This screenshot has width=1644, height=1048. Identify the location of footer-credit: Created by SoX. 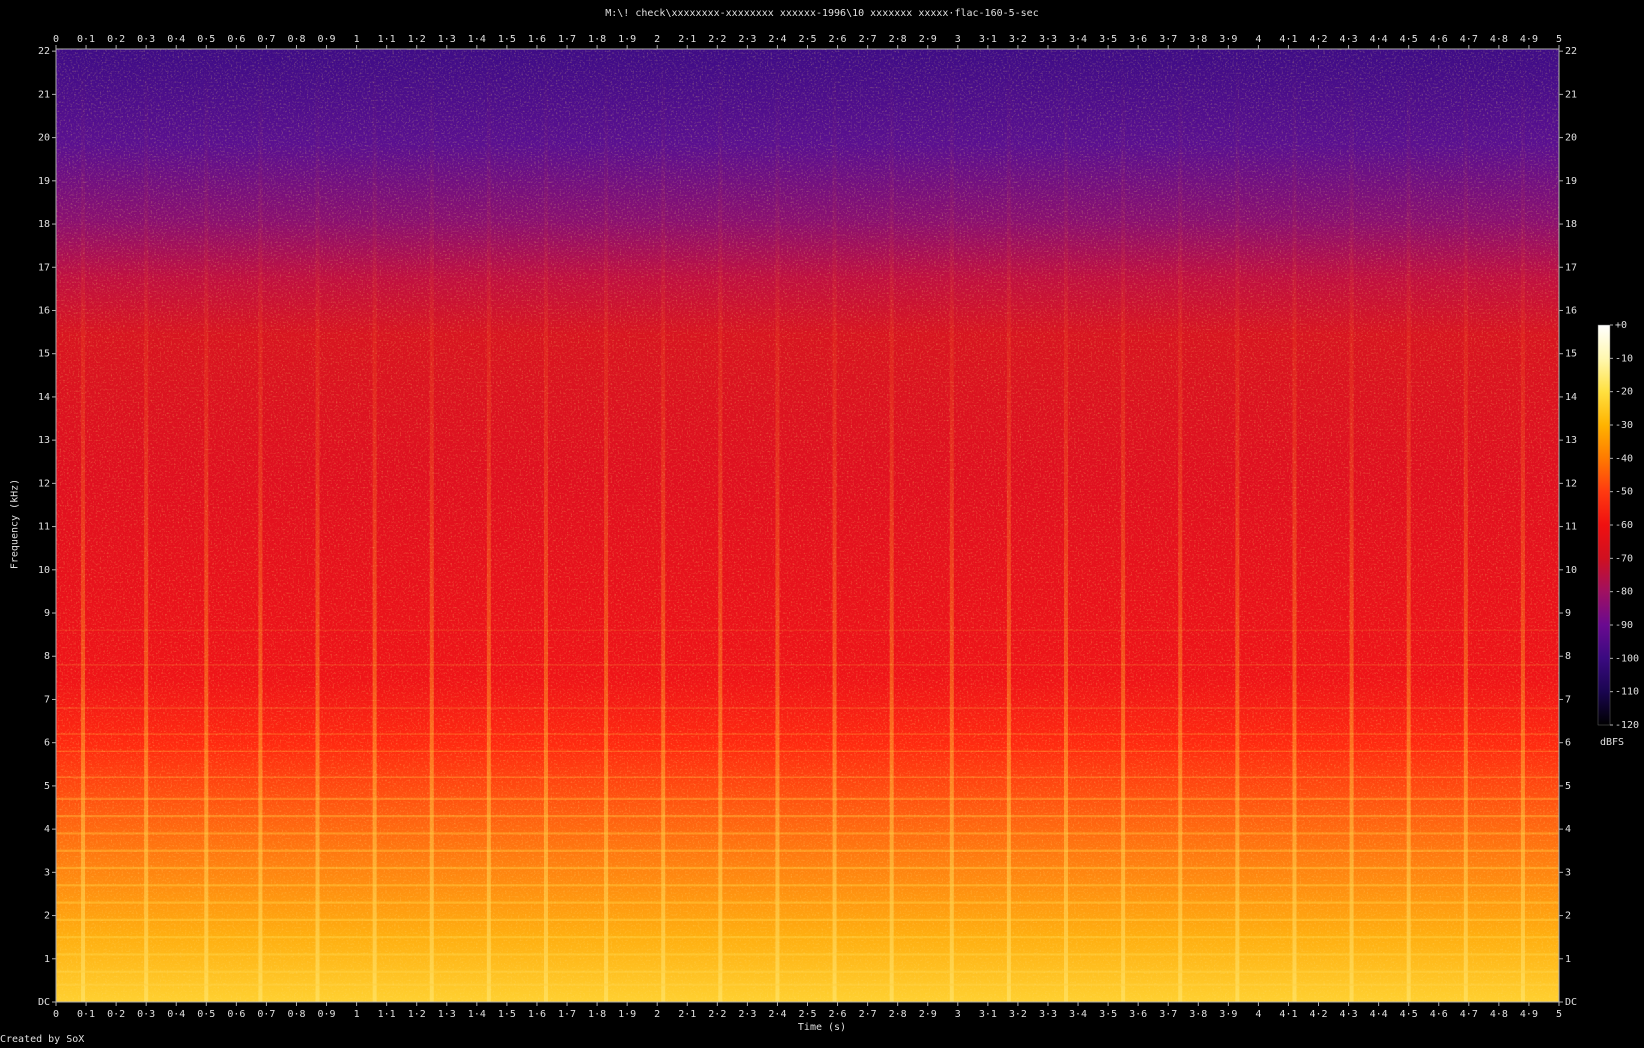
(42, 1039).